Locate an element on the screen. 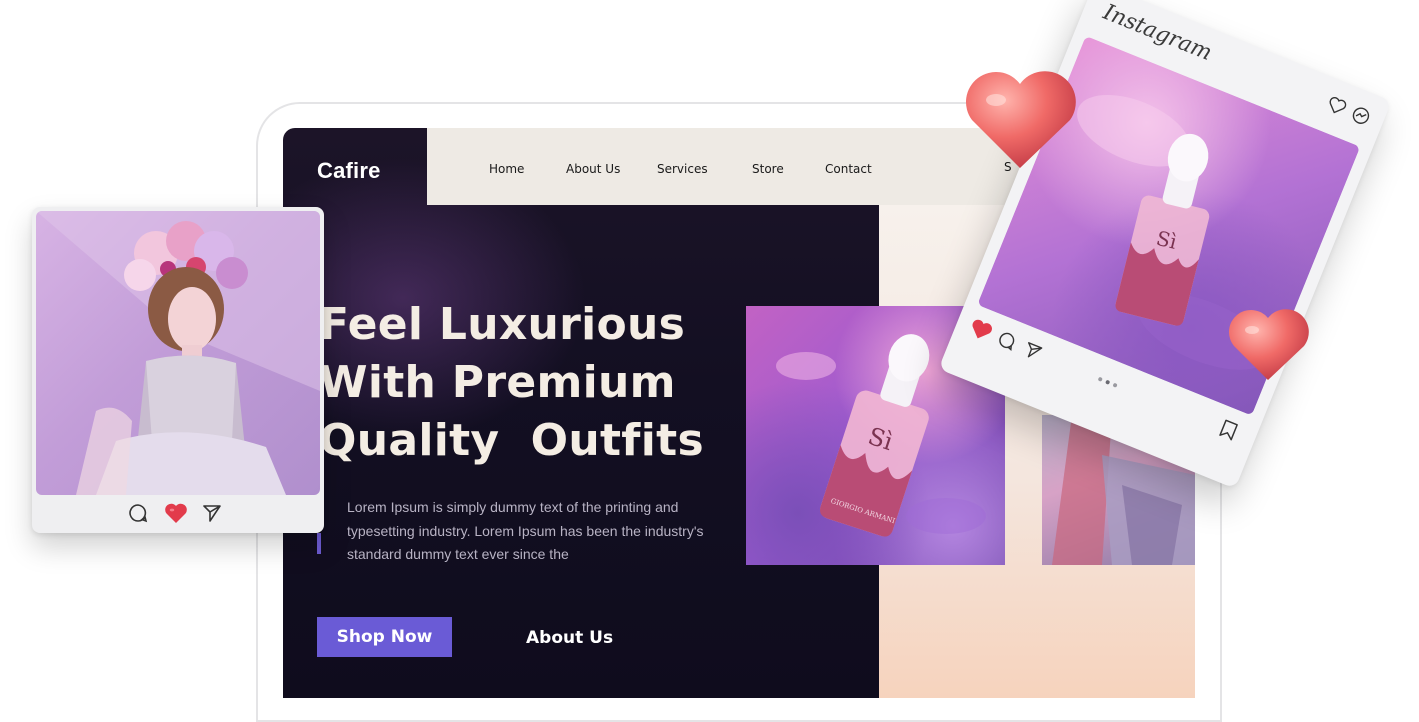 The height and width of the screenshot is (722, 1419). send-icon is located at coordinates (212, 513).